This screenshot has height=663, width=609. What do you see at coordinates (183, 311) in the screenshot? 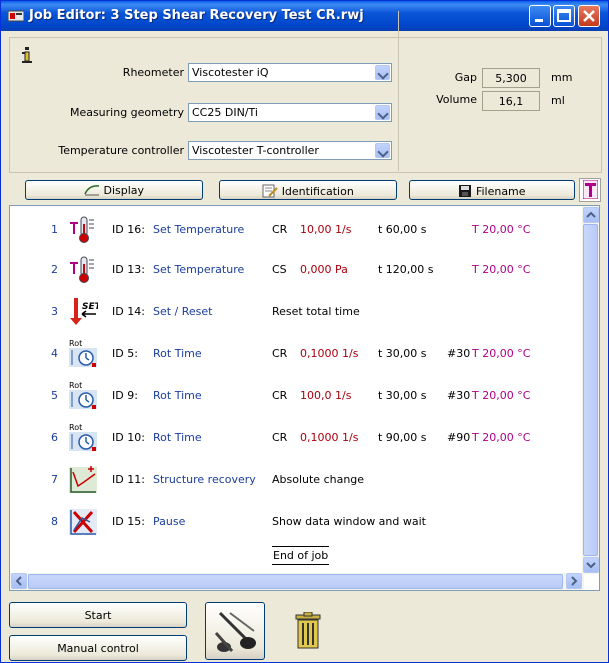
I see `step-name: Set / Reset` at bounding box center [183, 311].